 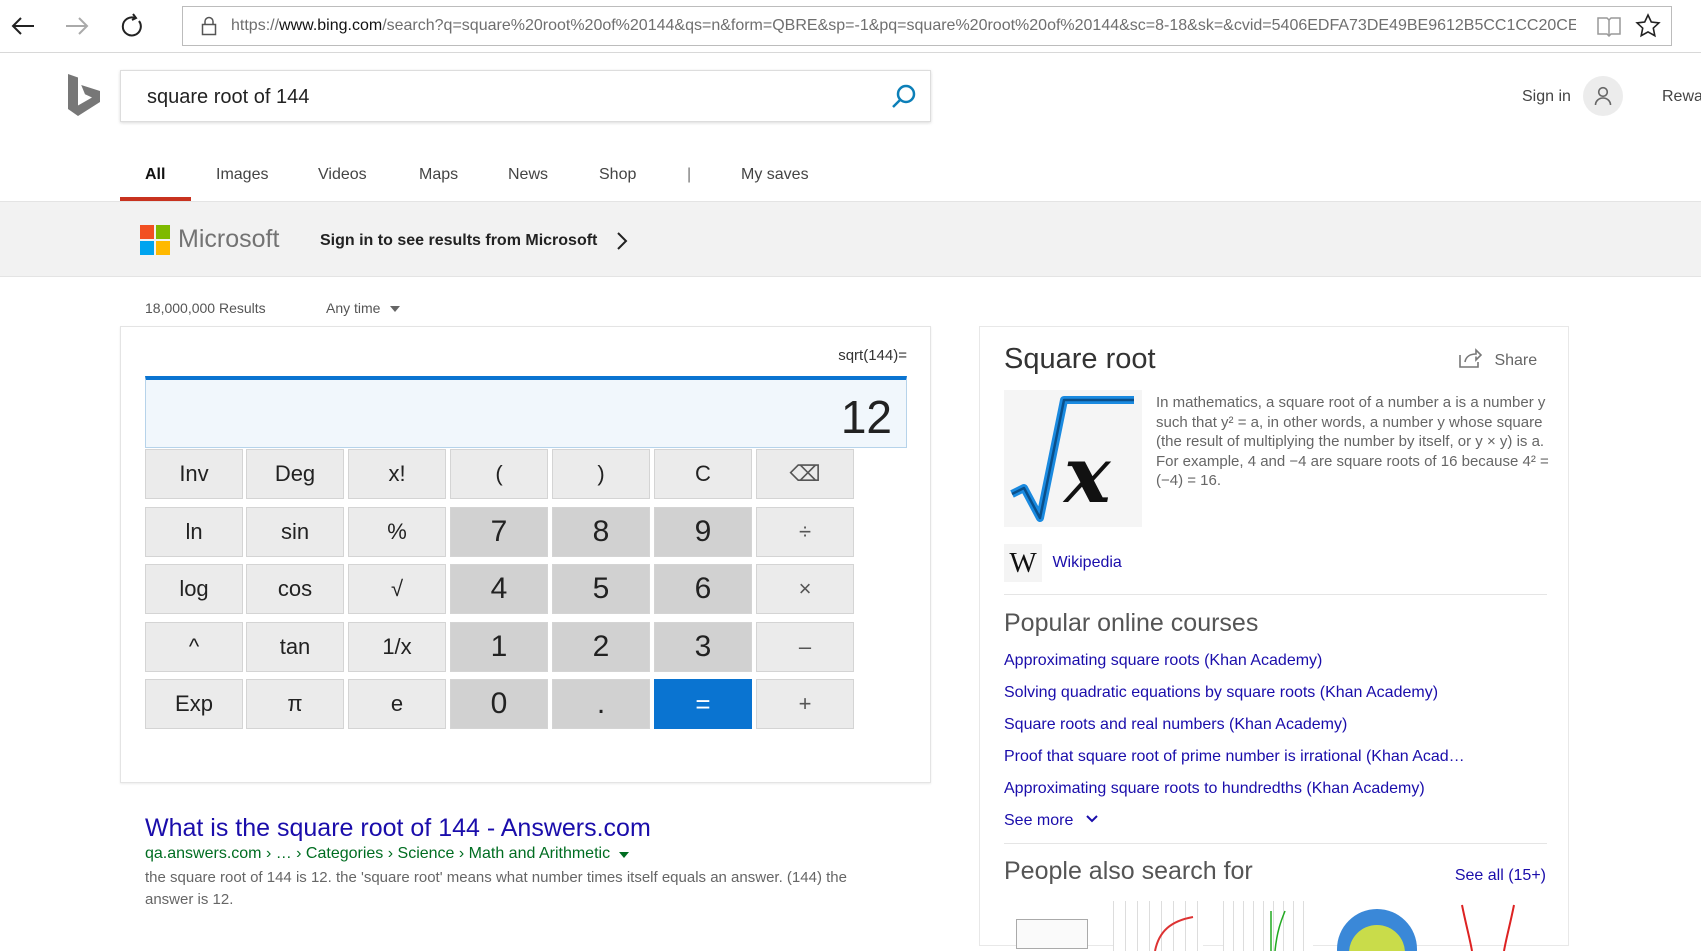 I want to click on refresh-icon, so click(x=131, y=25).